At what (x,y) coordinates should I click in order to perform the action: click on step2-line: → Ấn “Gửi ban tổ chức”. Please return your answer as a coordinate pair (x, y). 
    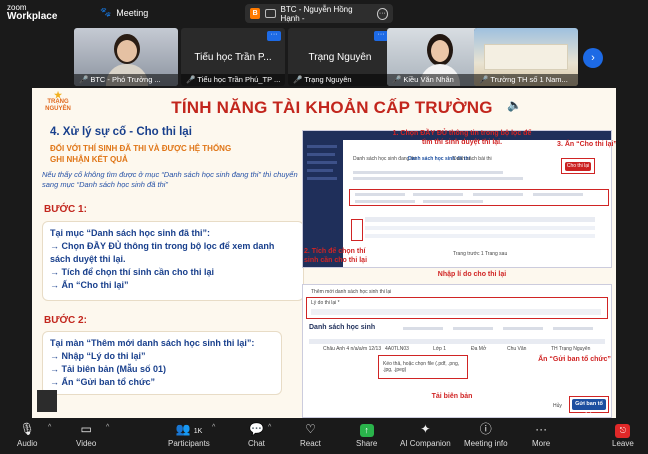
    Looking at the image, I should click on (103, 382).